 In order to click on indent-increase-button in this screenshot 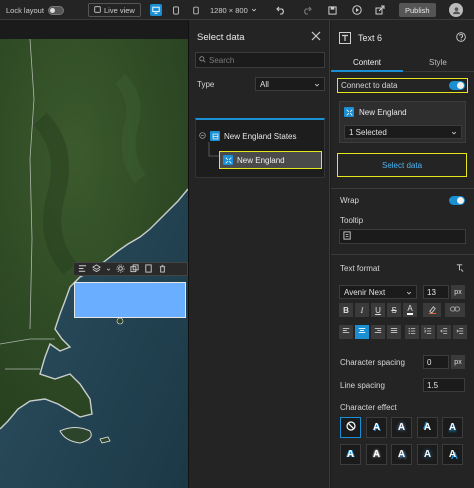, I will do `click(460, 332)`.